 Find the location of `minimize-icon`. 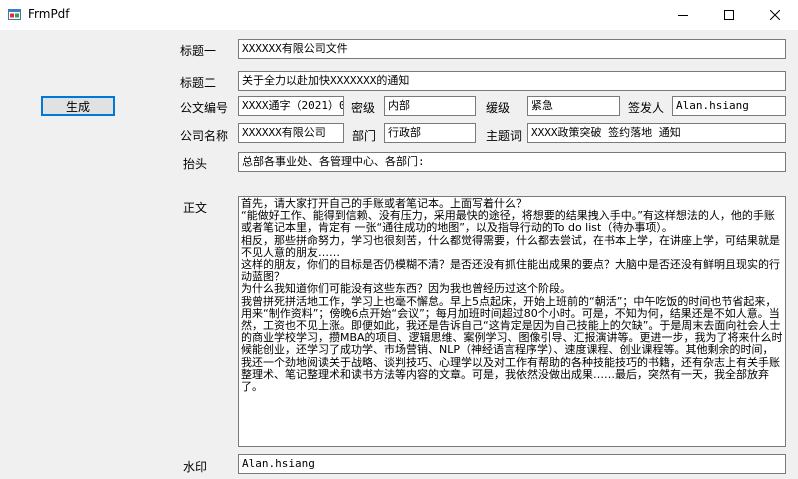

minimize-icon is located at coordinates (683, 15).